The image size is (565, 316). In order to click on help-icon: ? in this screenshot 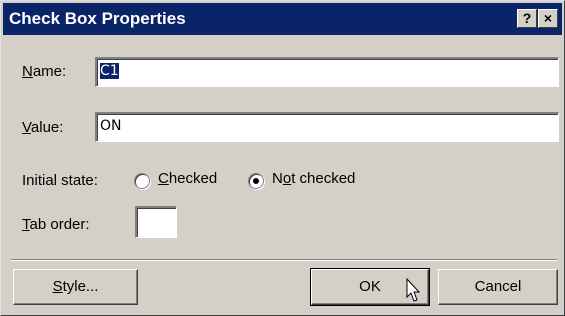, I will do `click(527, 18)`.